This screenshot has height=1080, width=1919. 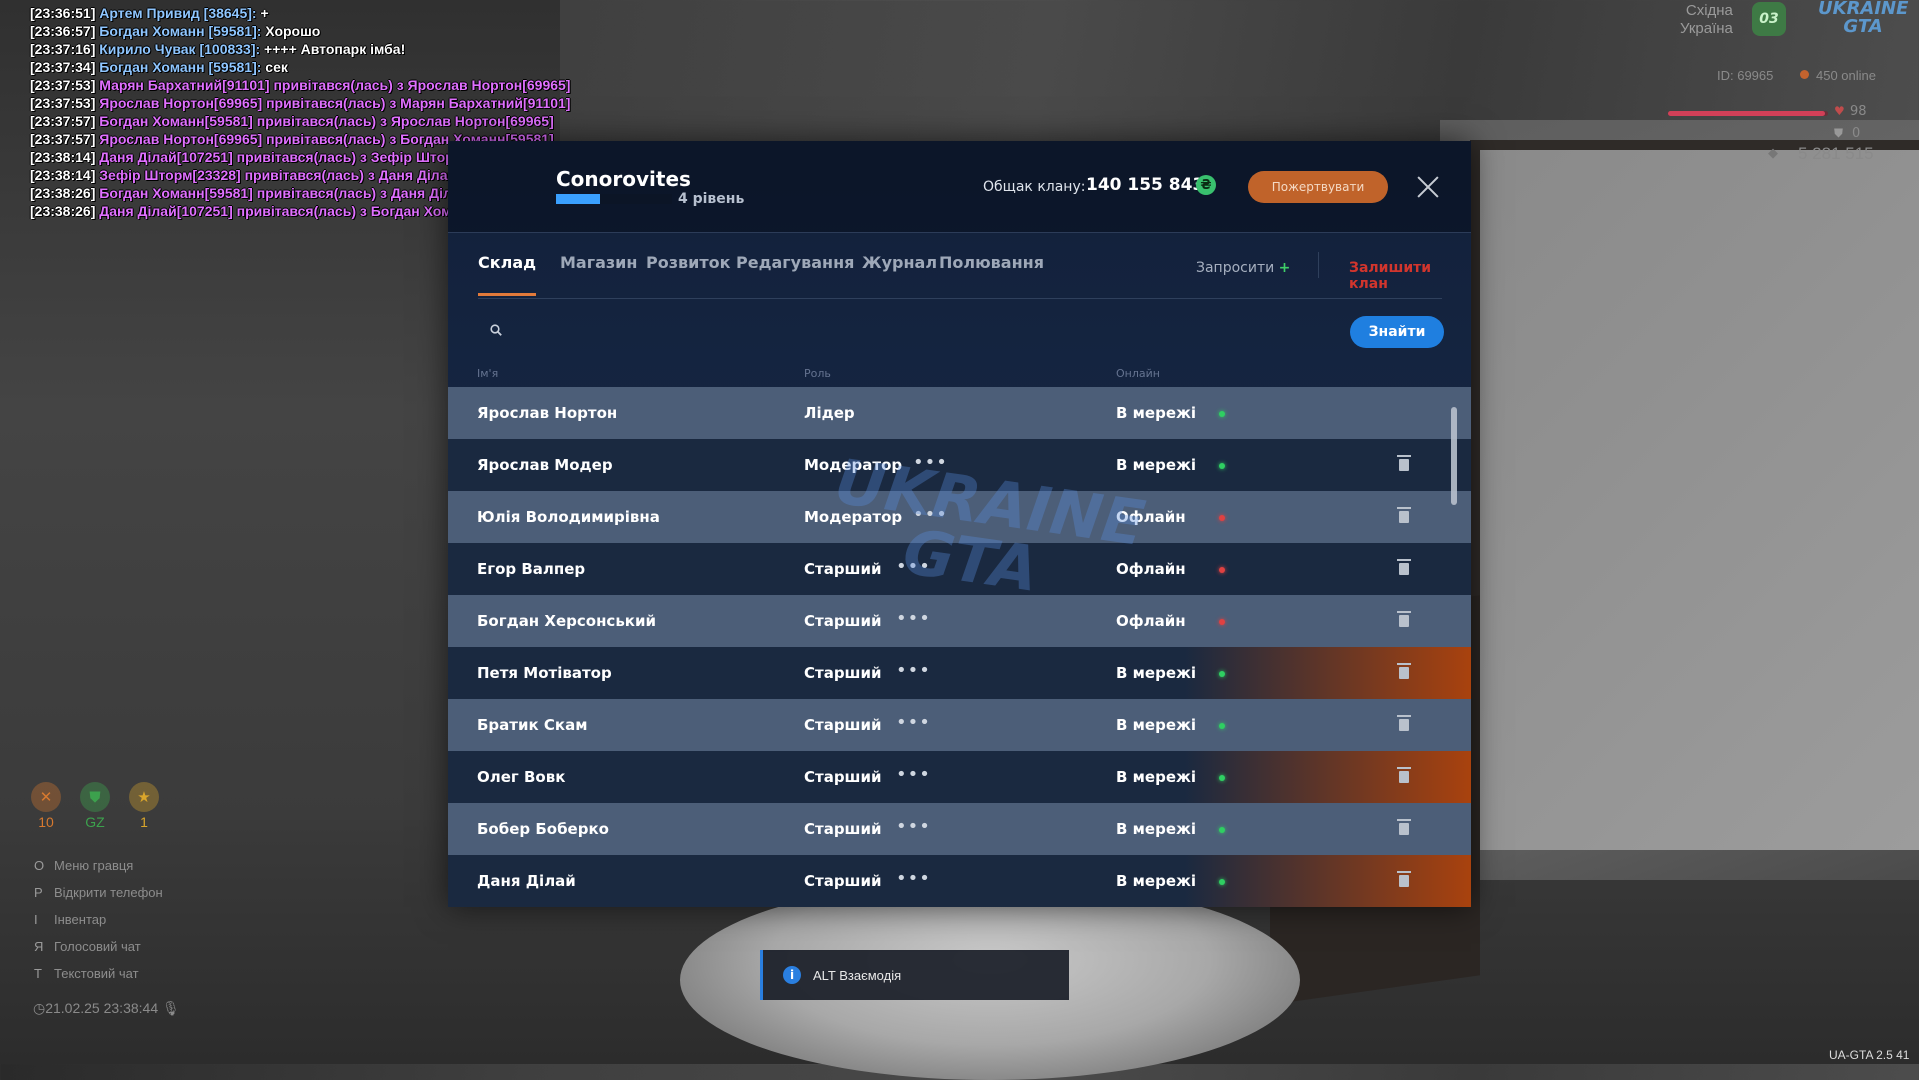 I want to click on close-icon, so click(x=1428, y=187).